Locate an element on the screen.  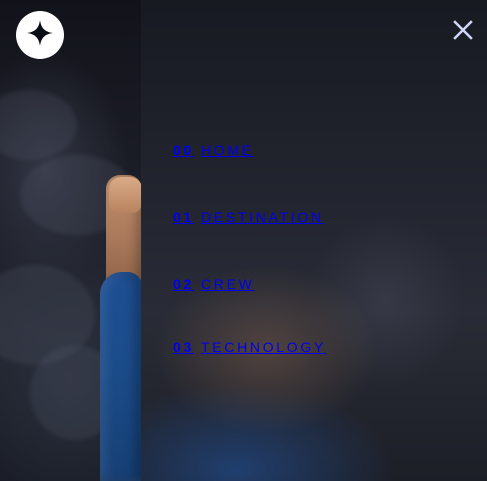
nav-number: 00 is located at coordinates (183, 150).